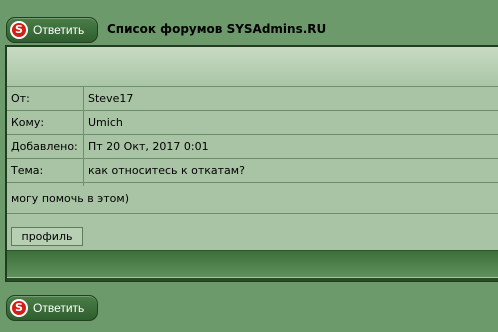 This screenshot has height=332, width=498. What do you see at coordinates (20, 98) in the screenshot?
I see `field-from-label: От:` at bounding box center [20, 98].